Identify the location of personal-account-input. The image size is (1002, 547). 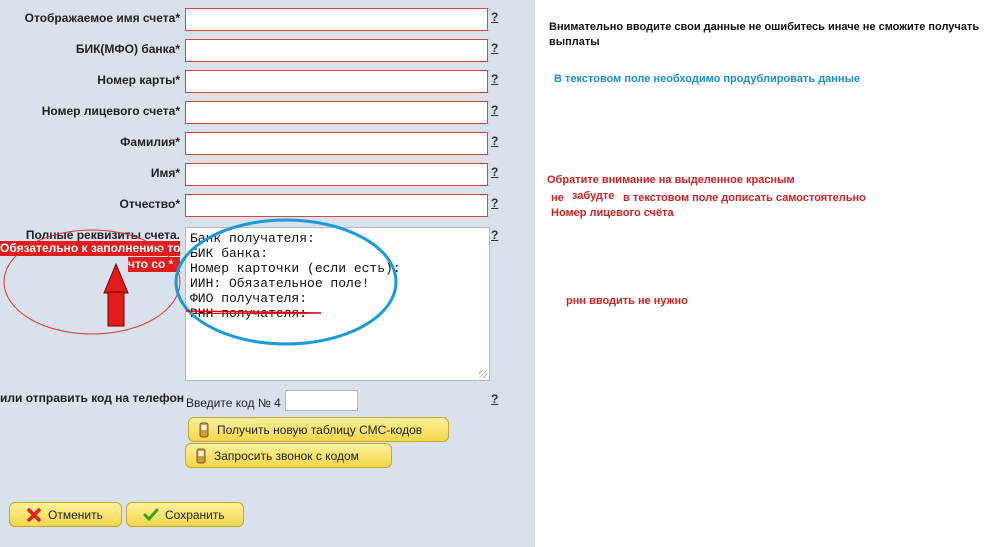
(336, 112).